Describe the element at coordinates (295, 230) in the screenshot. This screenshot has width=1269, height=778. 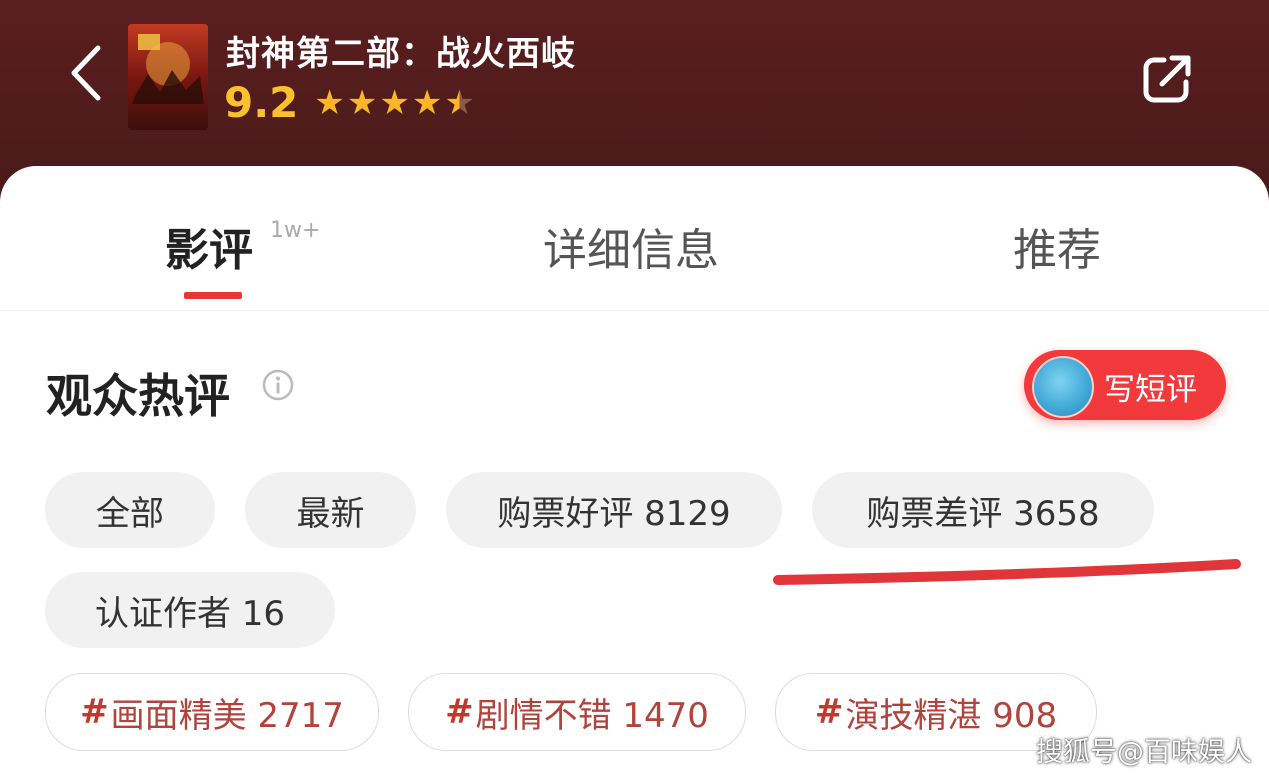
I see `reviews-count-badge: 1w+` at that location.